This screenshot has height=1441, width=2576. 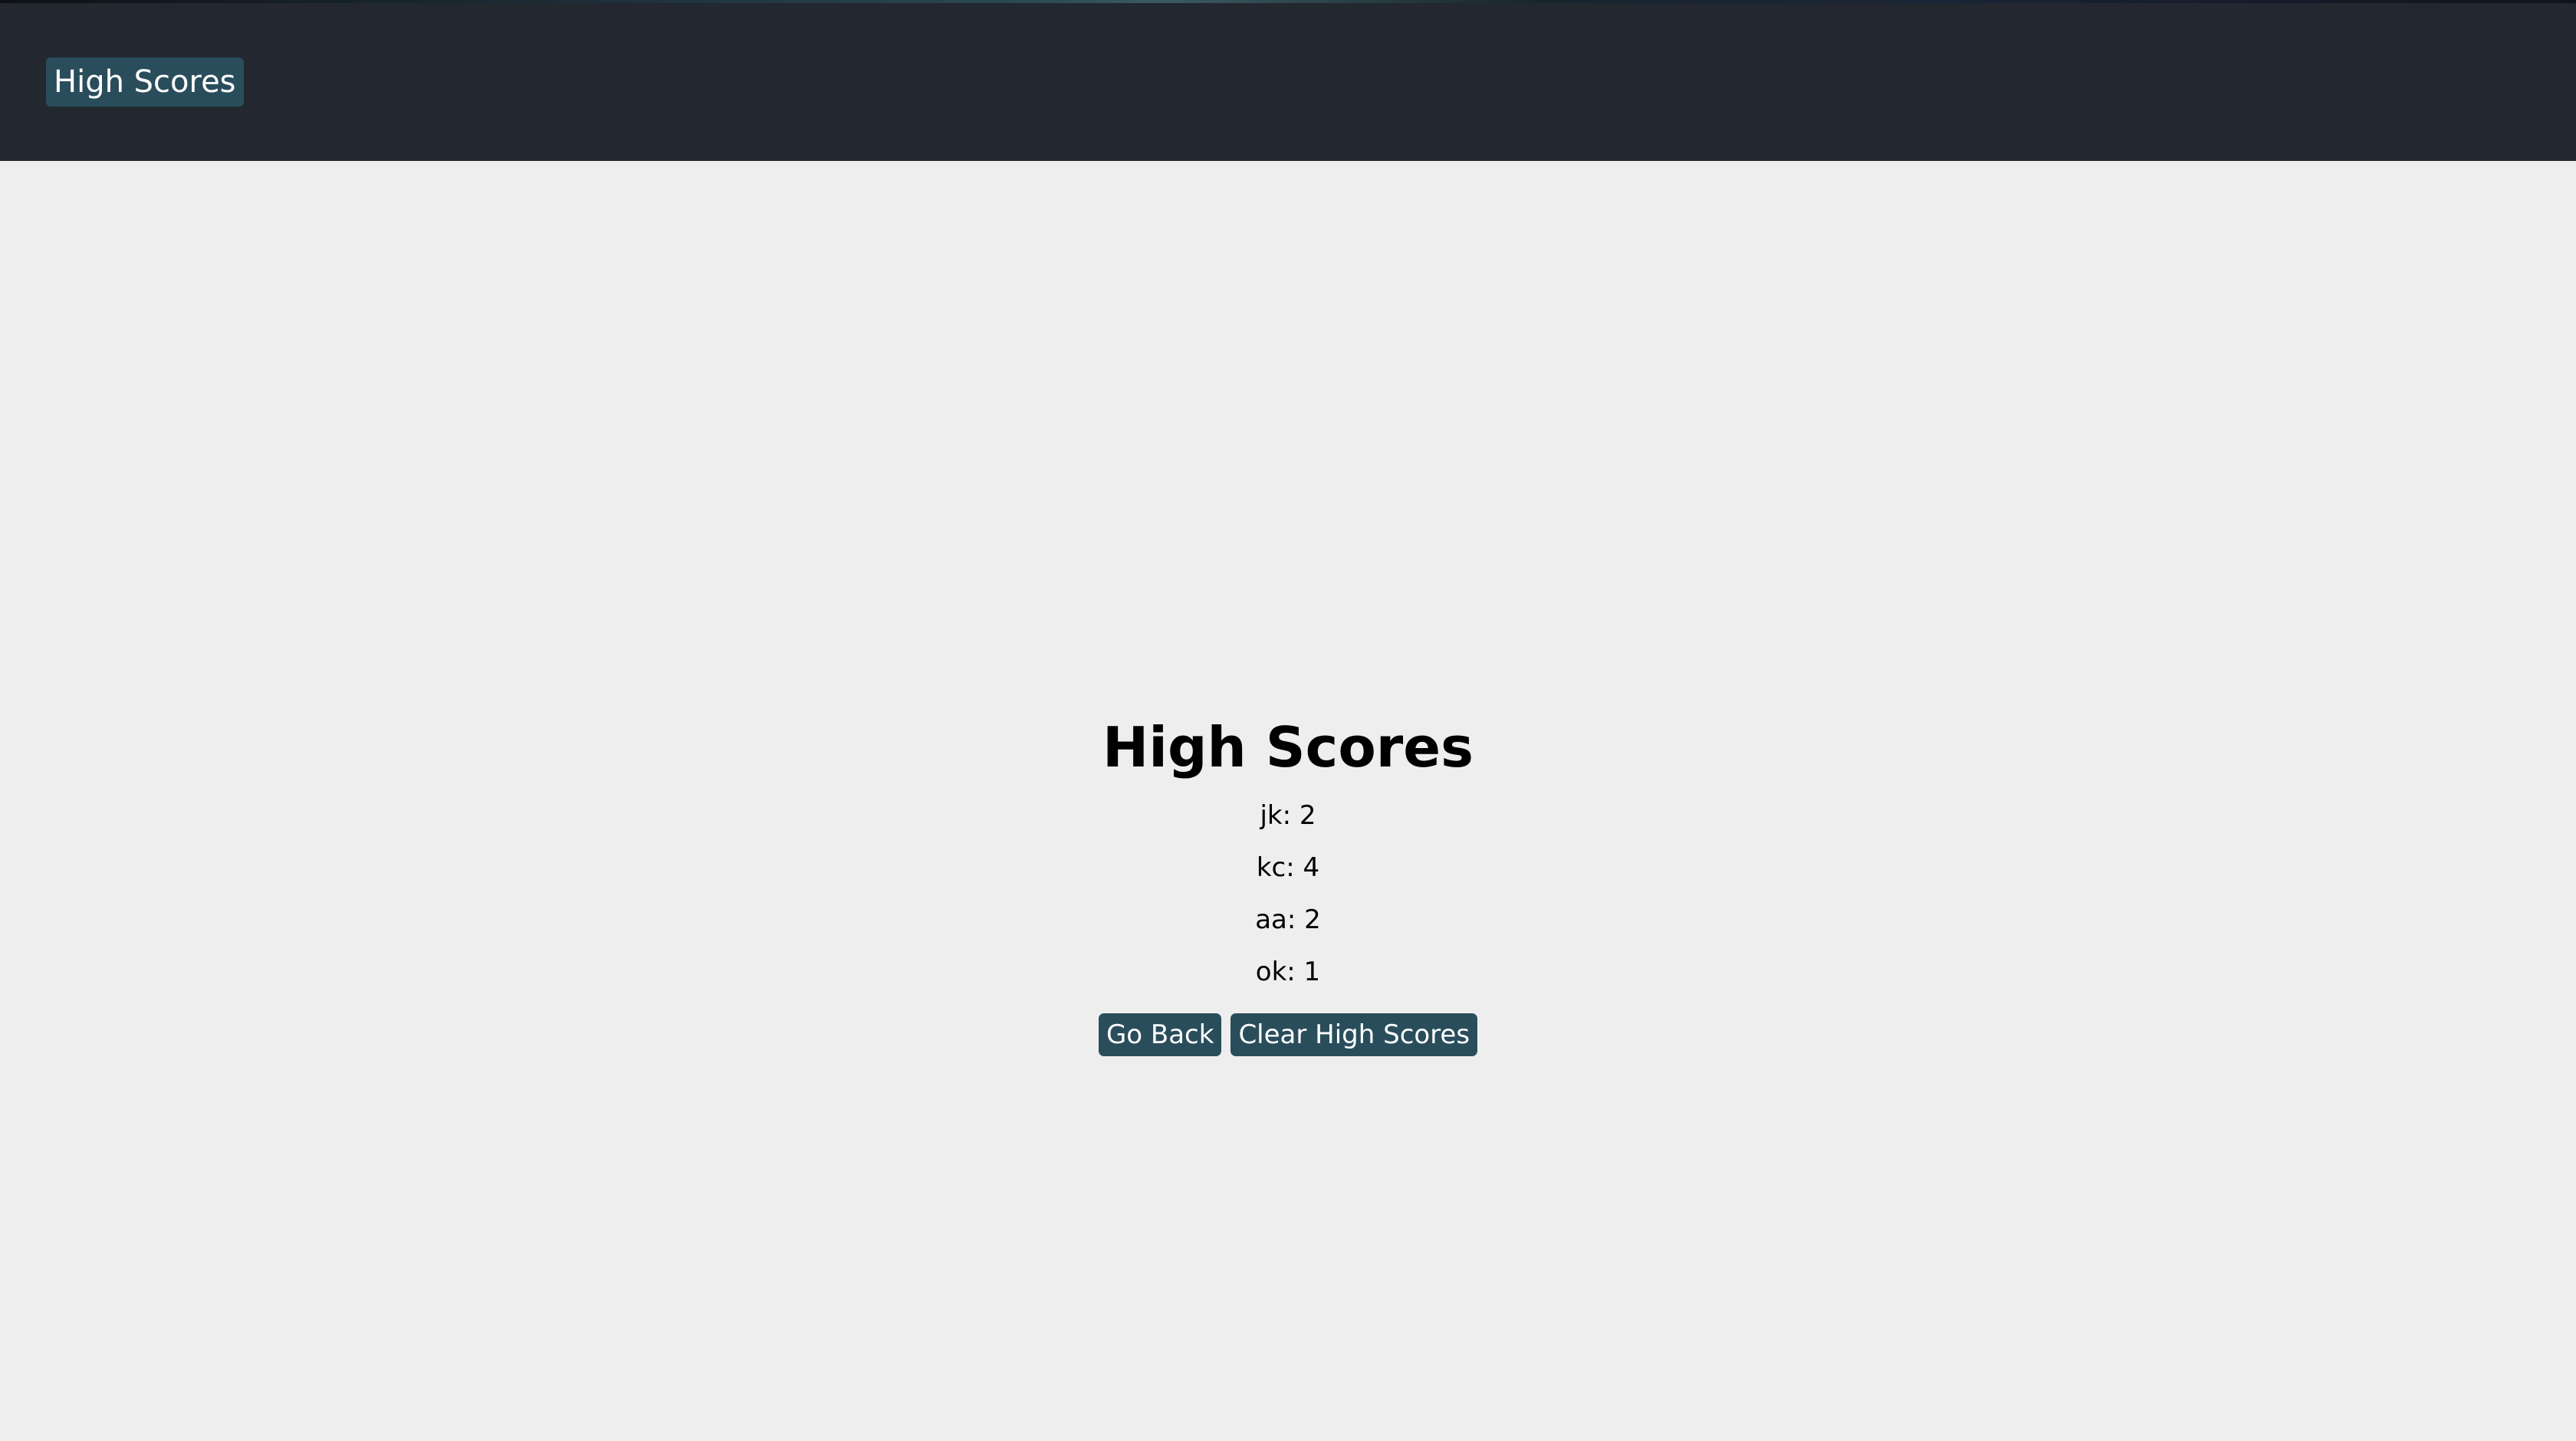 What do you see at coordinates (1354, 1034) in the screenshot?
I see `clear-high-scores-button: Clear High Scores` at bounding box center [1354, 1034].